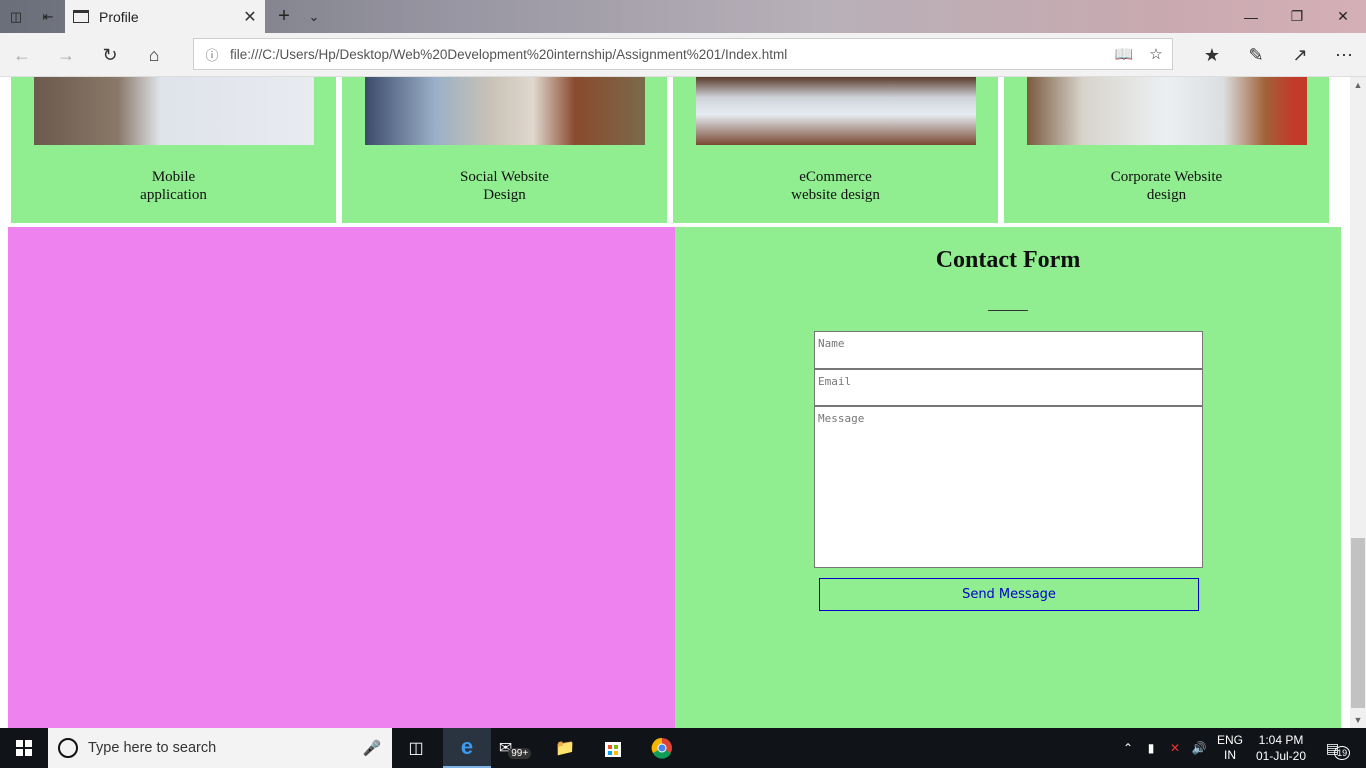 The width and height of the screenshot is (1366, 768). What do you see at coordinates (613, 748) in the screenshot?
I see `store-icon` at bounding box center [613, 748].